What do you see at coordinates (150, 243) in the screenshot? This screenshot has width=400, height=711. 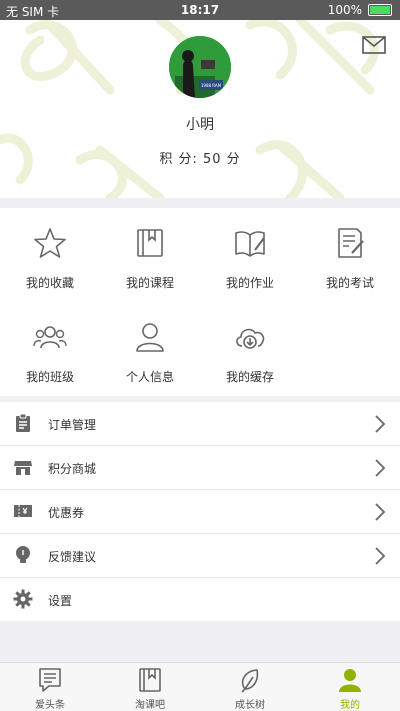 I see `book-icon` at bounding box center [150, 243].